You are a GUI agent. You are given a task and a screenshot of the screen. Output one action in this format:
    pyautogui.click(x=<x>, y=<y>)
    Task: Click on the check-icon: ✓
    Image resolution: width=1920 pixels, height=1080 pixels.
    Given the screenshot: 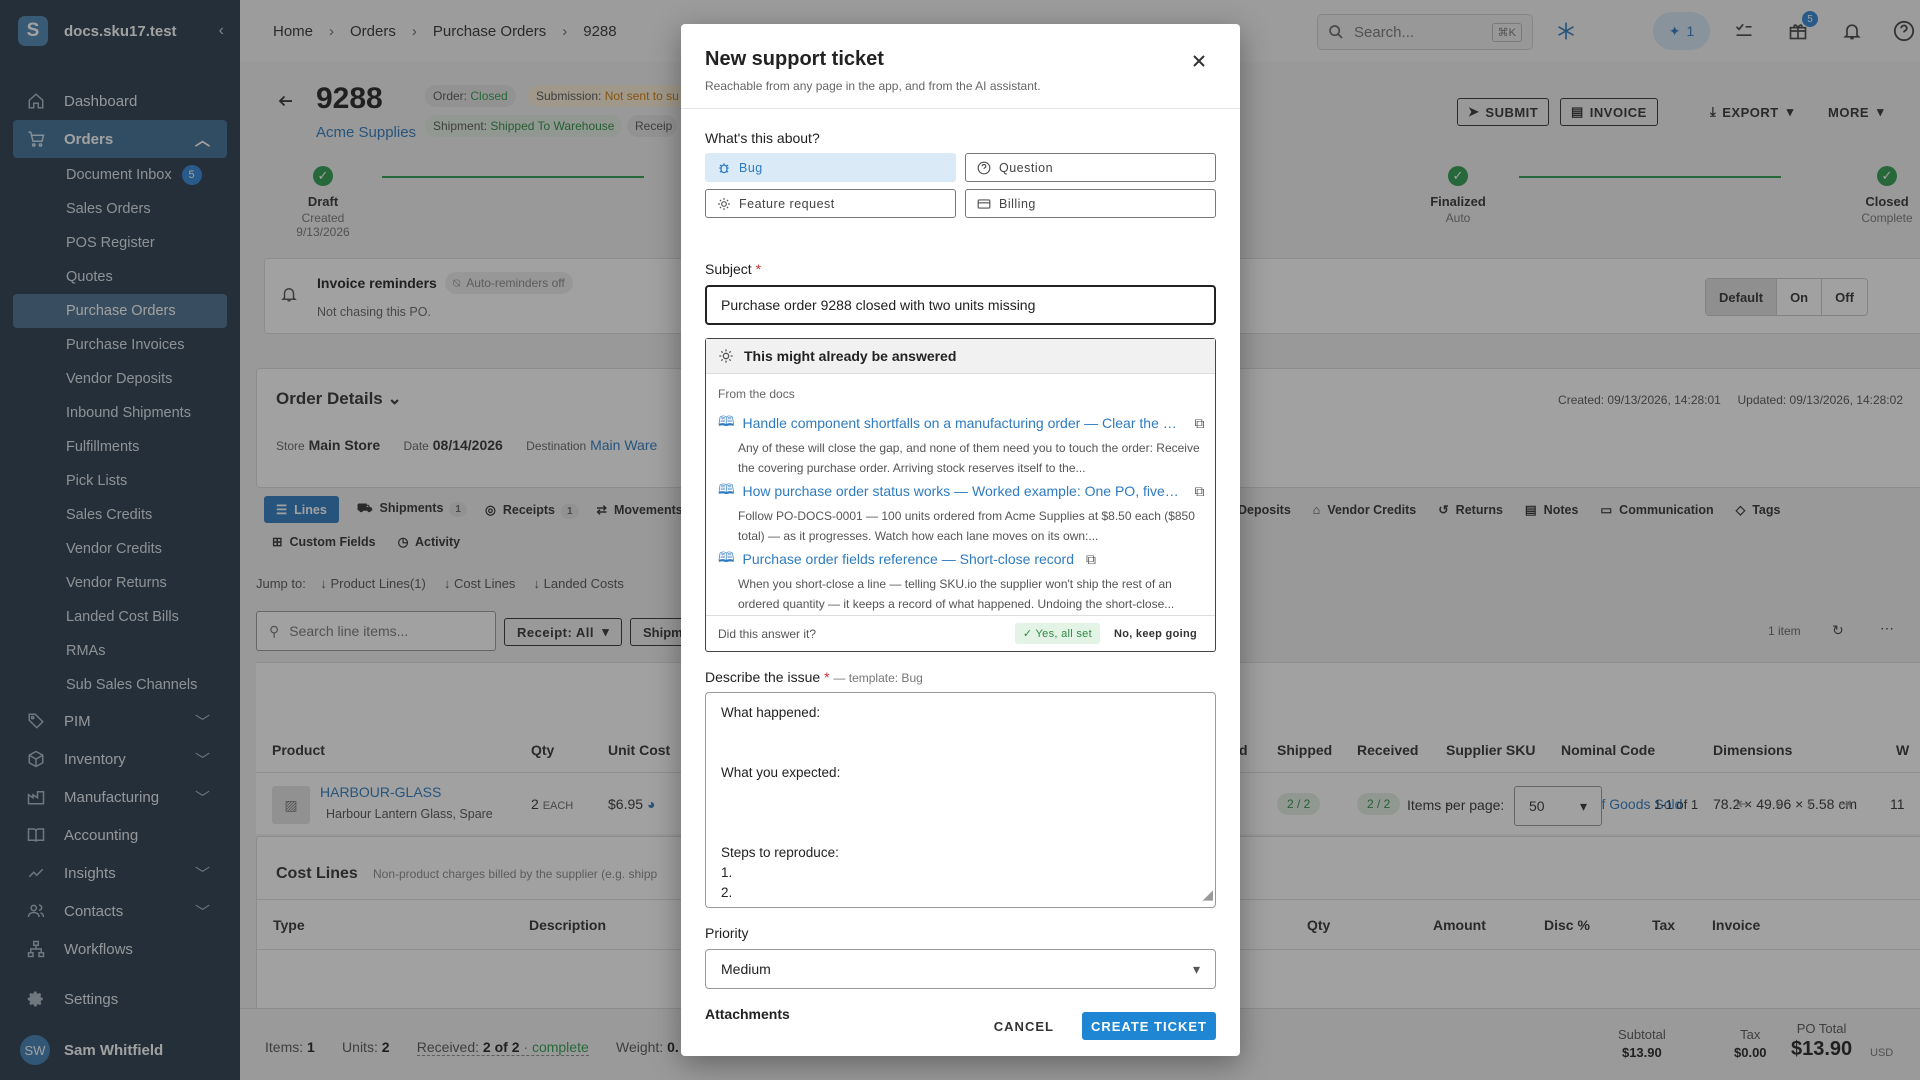 What is the action you would take?
    pyautogui.click(x=1027, y=634)
    